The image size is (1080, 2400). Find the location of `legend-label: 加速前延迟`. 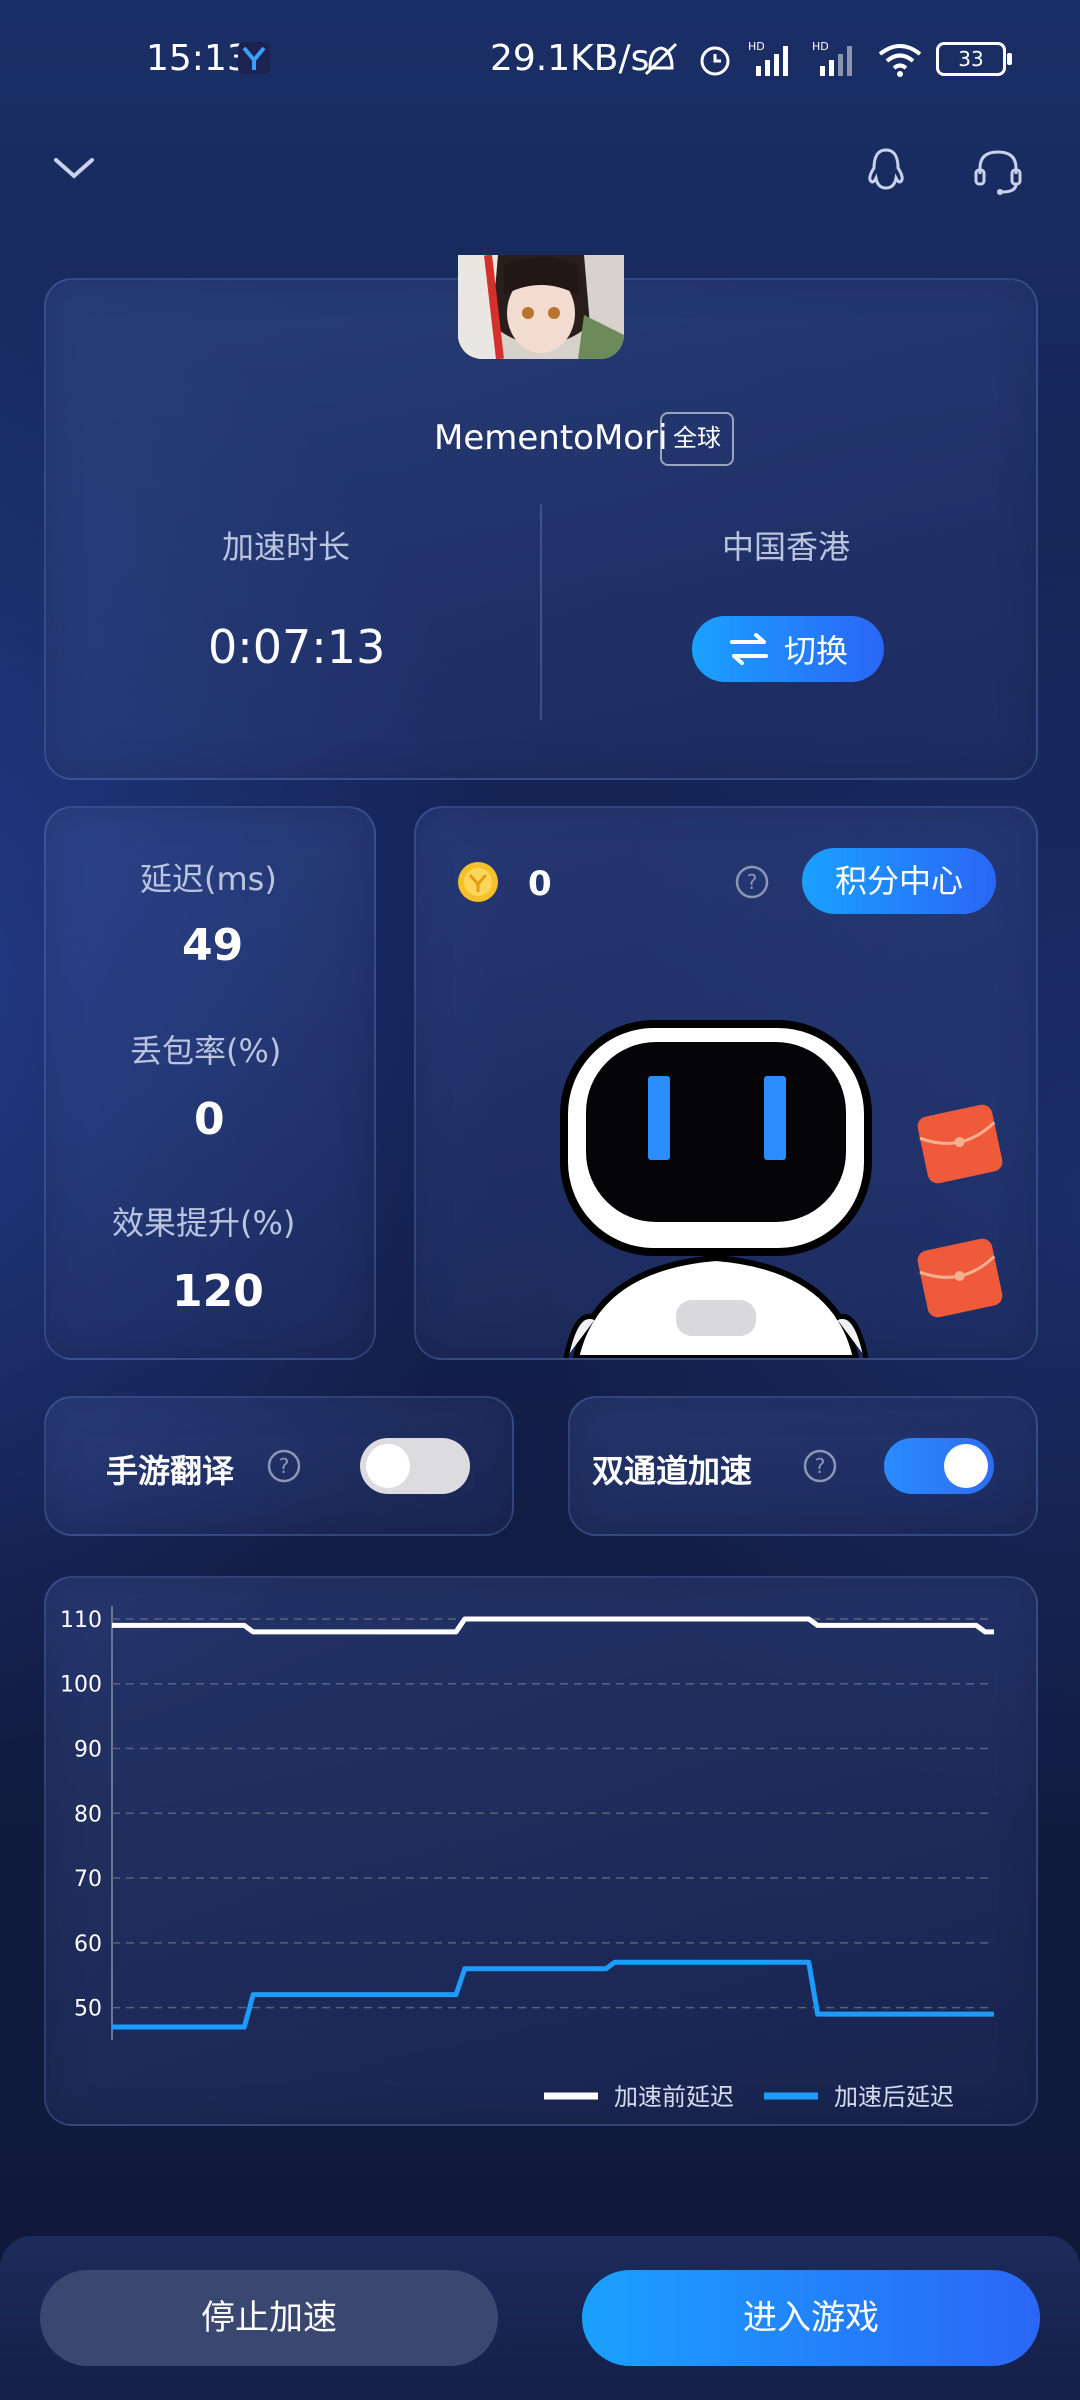

legend-label: 加速前延迟 is located at coordinates (674, 2097).